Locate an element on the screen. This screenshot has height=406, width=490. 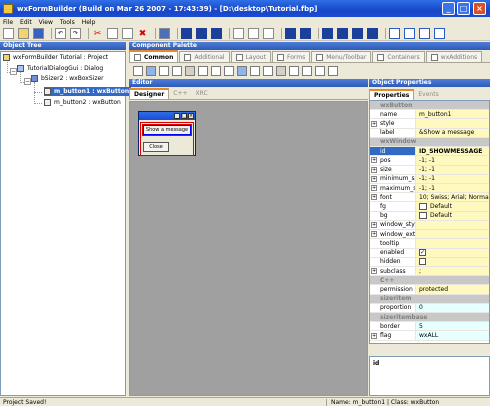
property-value: 0 is located at coordinates (452, 308).